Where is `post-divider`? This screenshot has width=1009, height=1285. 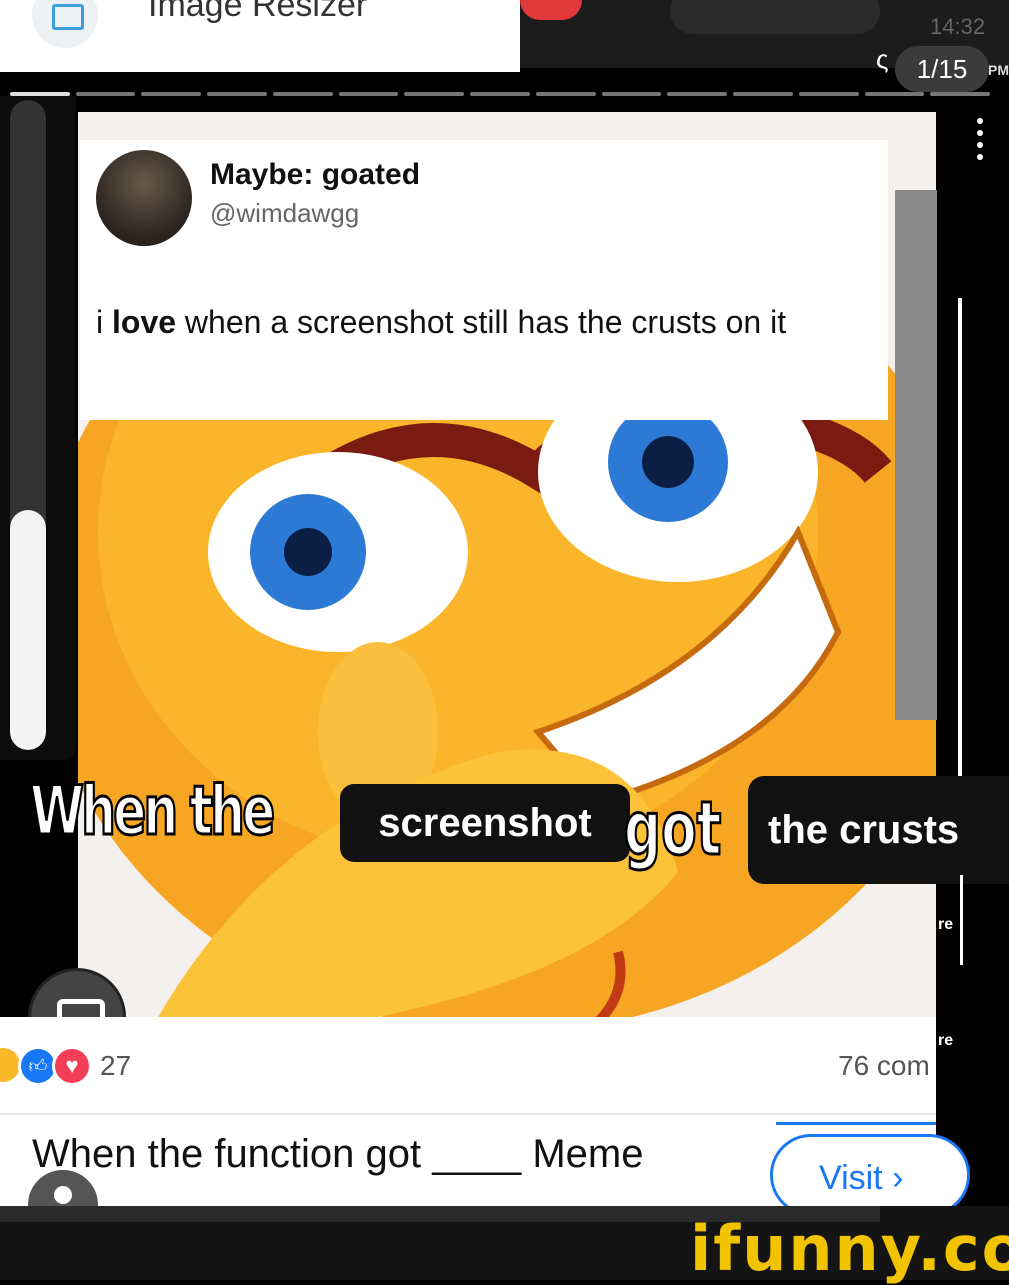
post-divider is located at coordinates (468, 1114).